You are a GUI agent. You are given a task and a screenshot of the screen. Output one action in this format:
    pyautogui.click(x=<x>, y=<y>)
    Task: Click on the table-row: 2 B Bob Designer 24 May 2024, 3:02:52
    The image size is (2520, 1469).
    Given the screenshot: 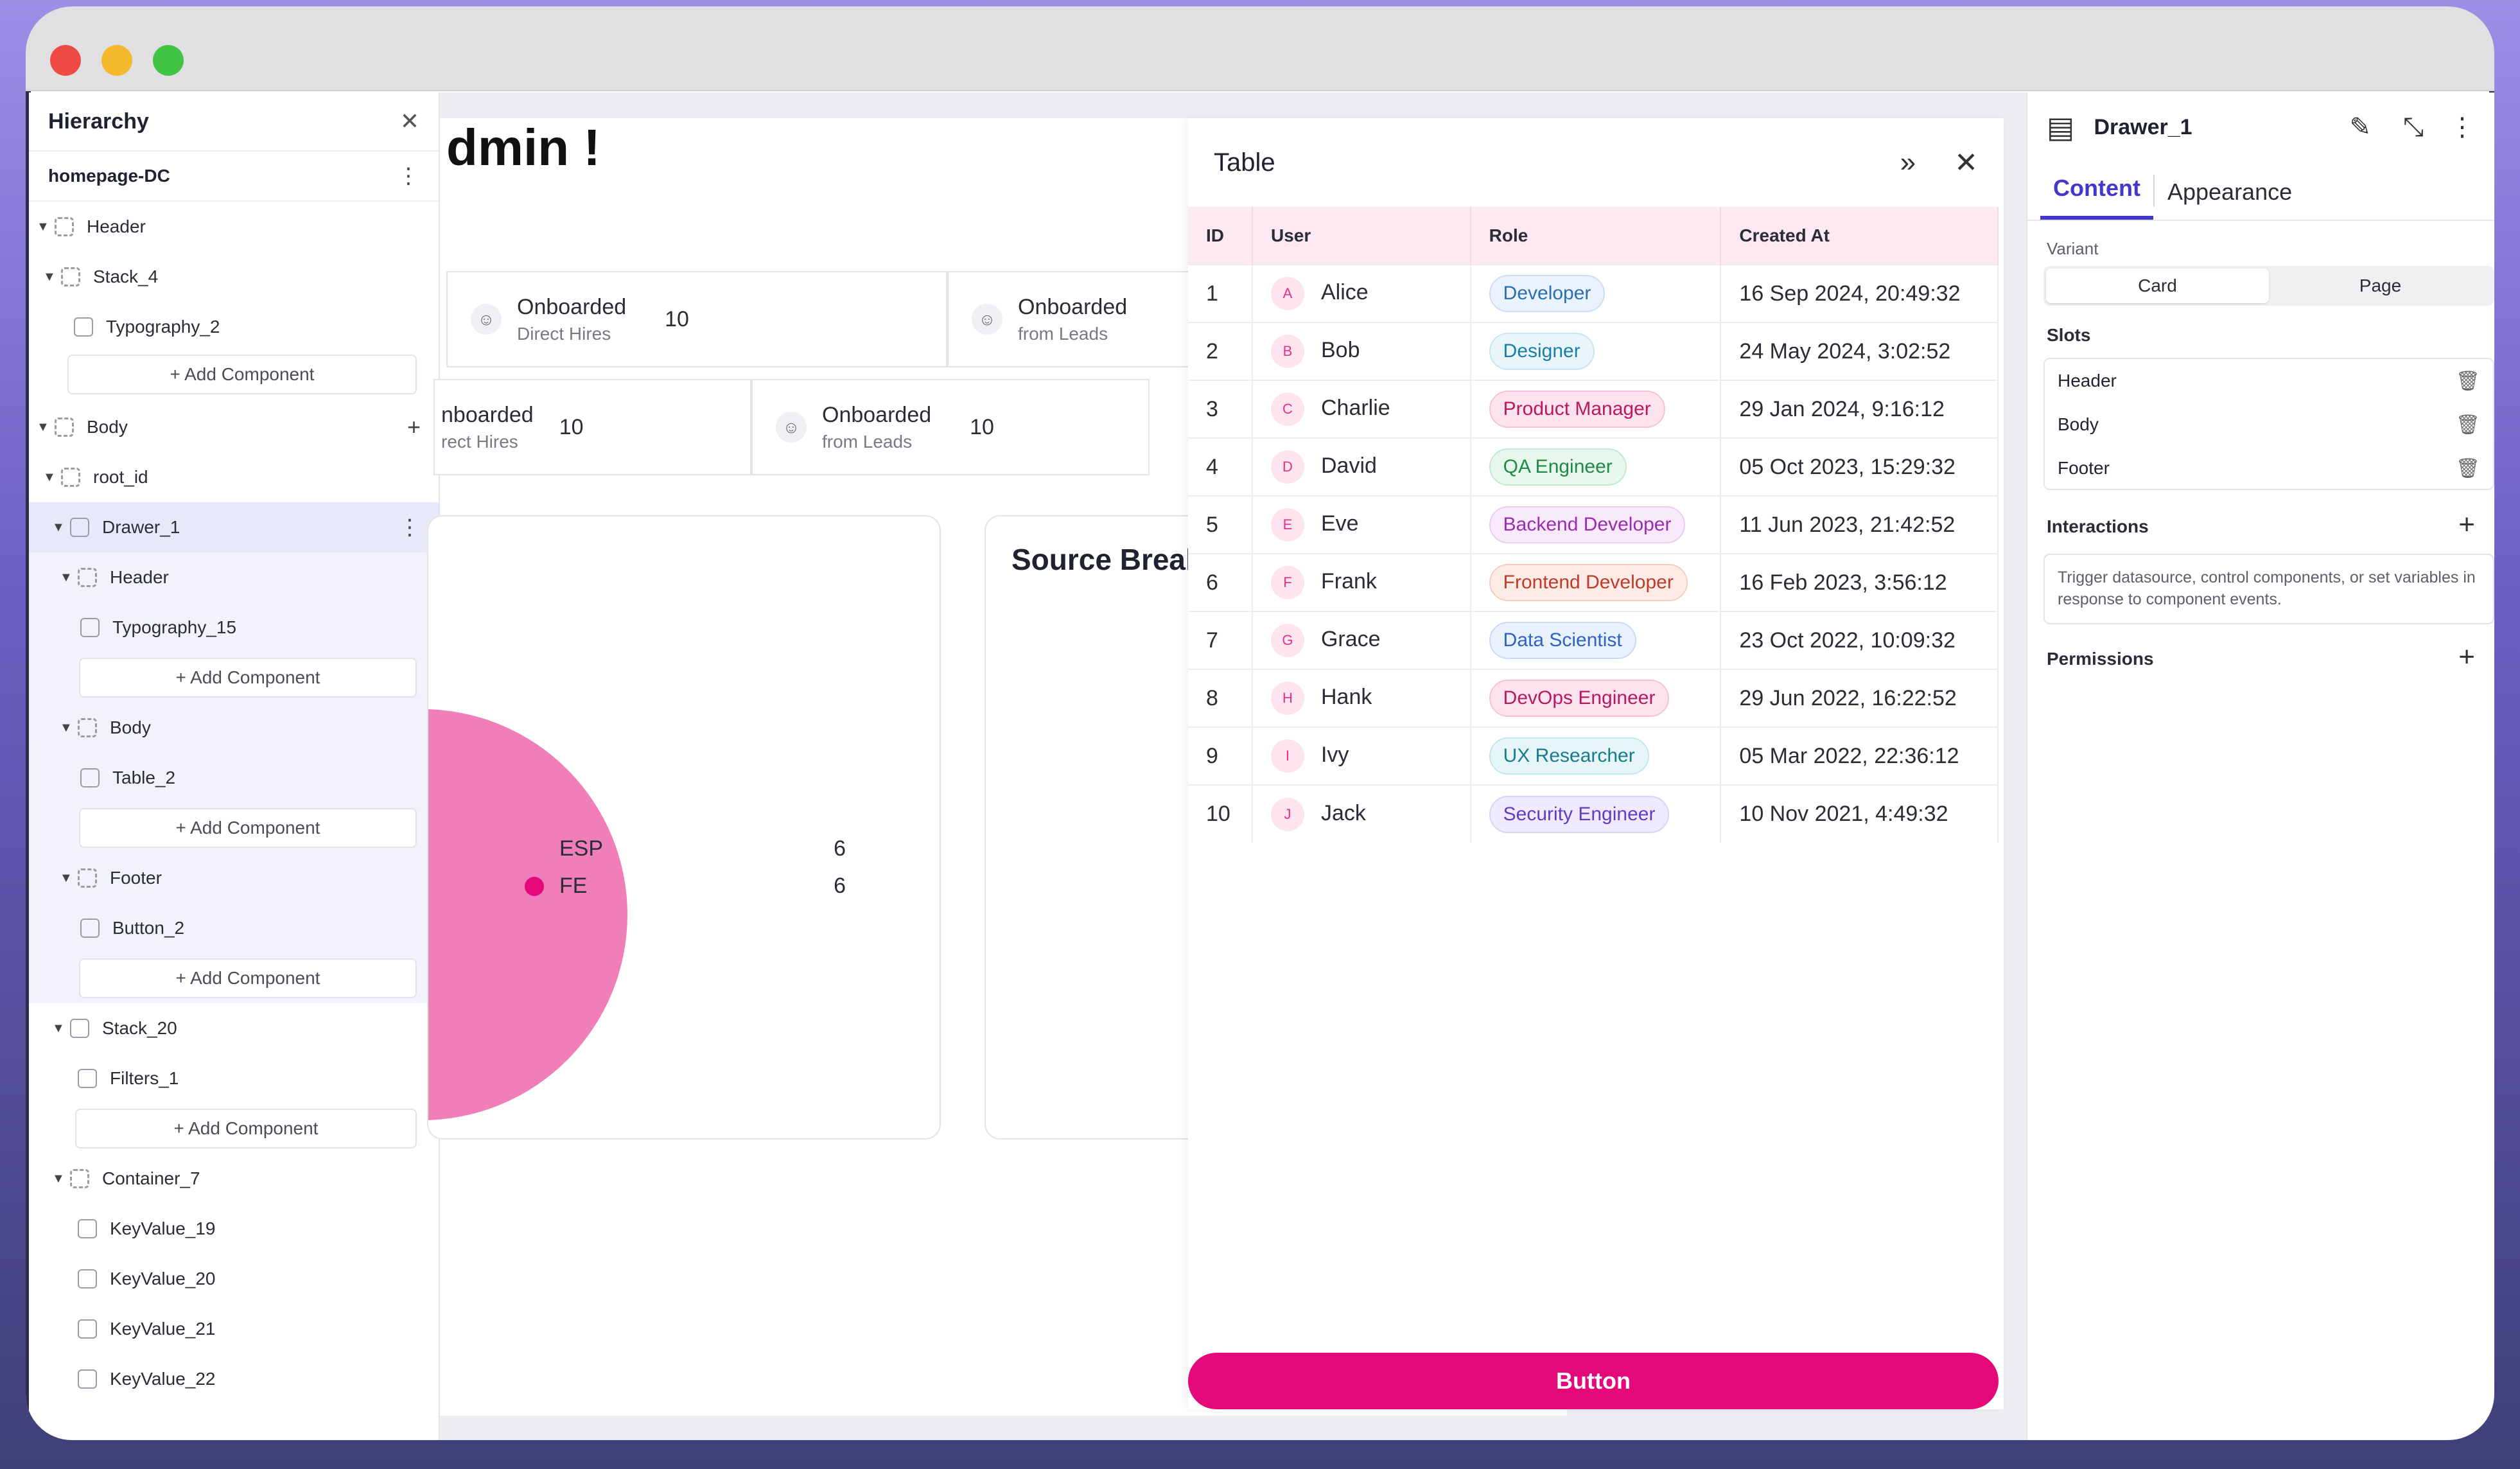 What is the action you would take?
    pyautogui.click(x=1594, y=351)
    